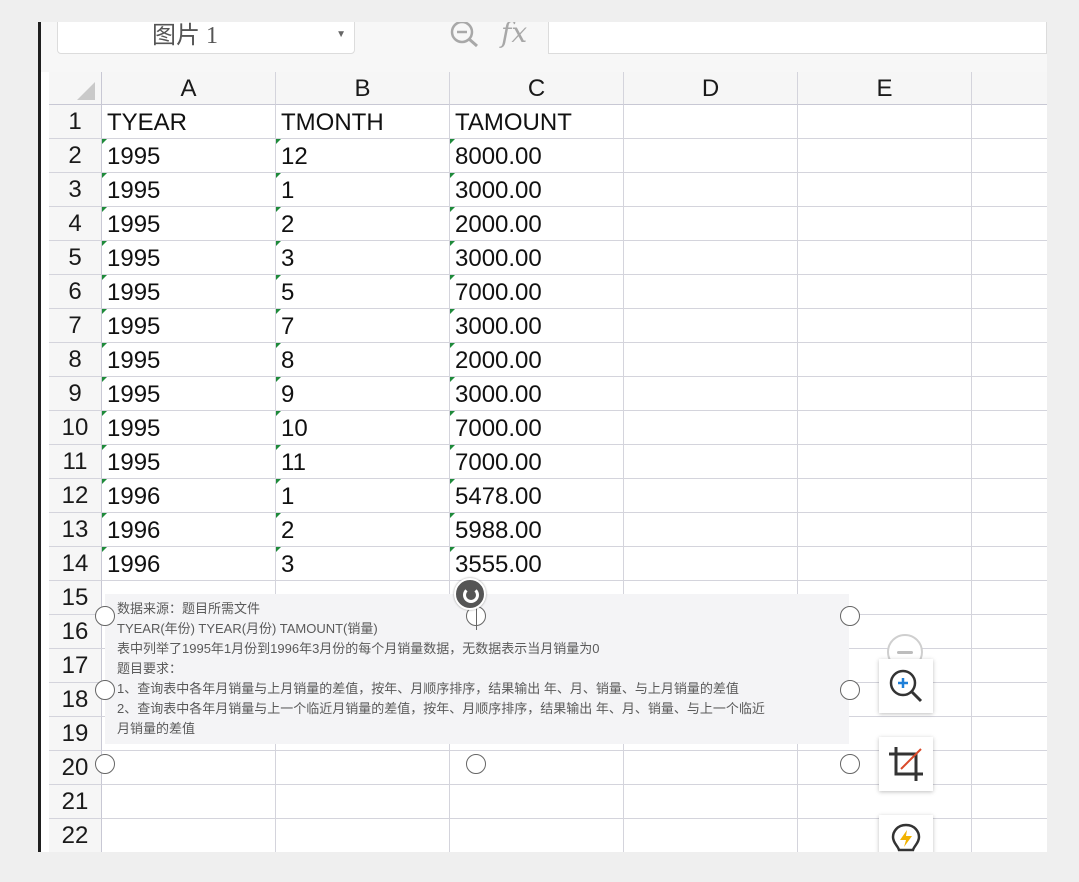 The width and height of the screenshot is (1079, 882). Describe the element at coordinates (537, 496) in the screenshot. I see `grid-cell: 5478.00` at that location.